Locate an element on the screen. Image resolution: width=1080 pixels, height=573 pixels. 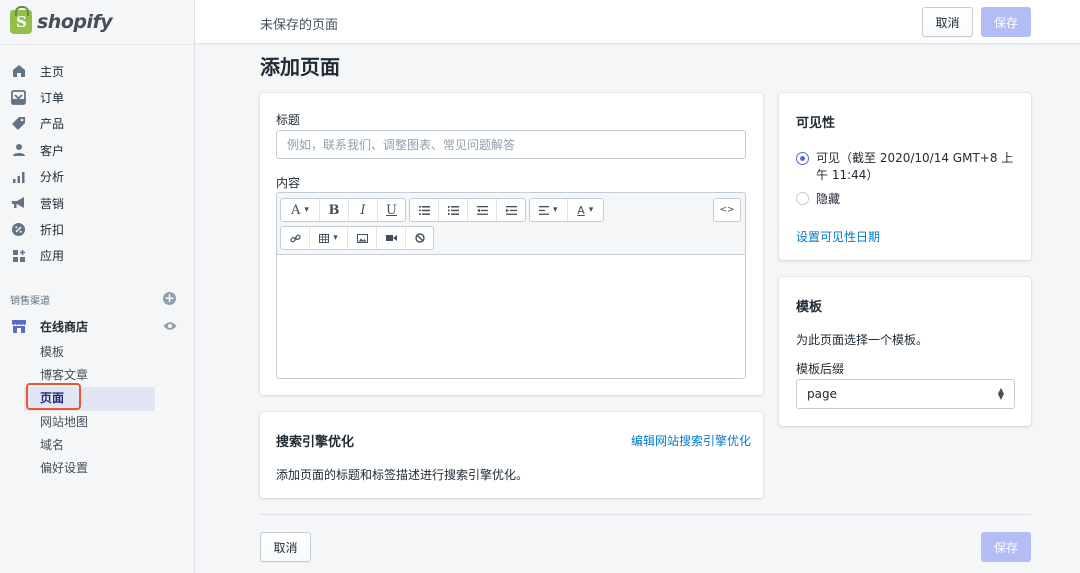
code-view-group: <> is located at coordinates (727, 210).